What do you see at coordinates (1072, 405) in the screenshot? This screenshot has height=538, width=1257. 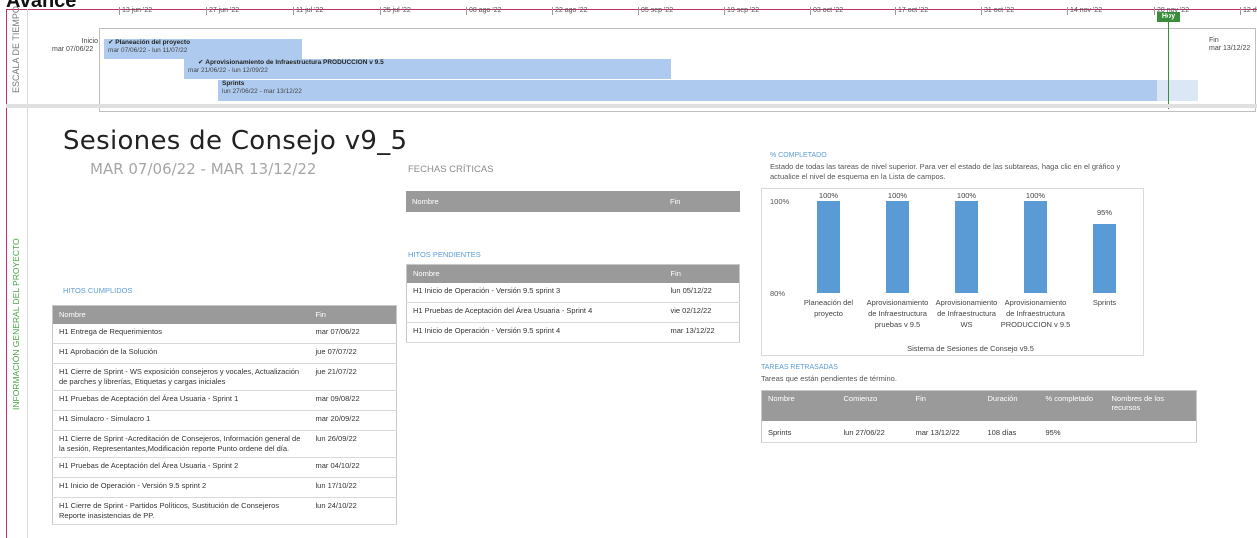 I see `col-header-completado: % completado` at bounding box center [1072, 405].